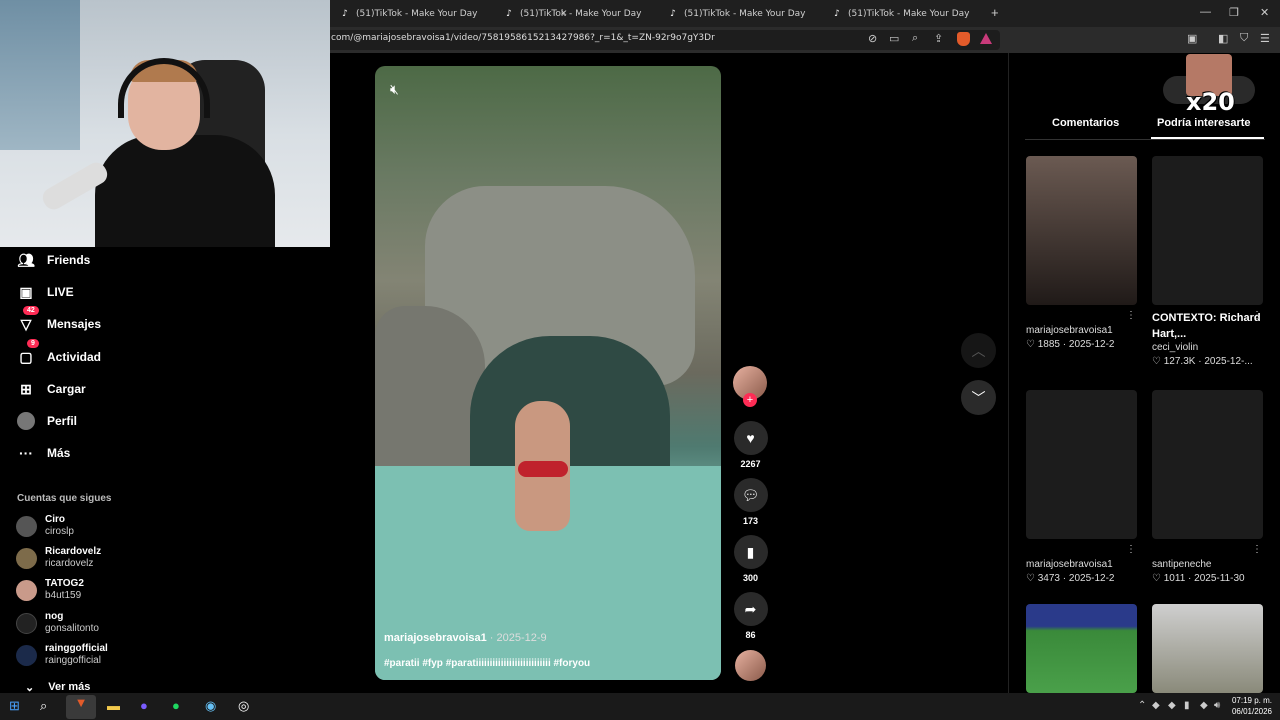 The image size is (1280, 720). I want to click on microphone-tray-icon: ▮, so click(1187, 705).